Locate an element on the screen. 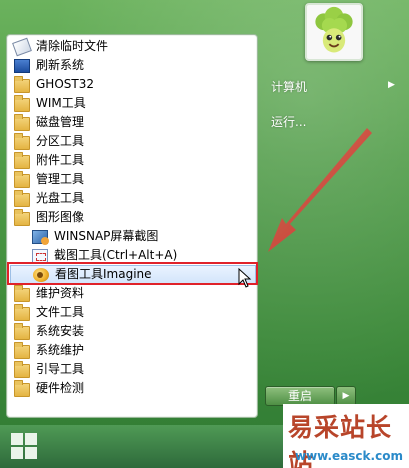 The width and height of the screenshot is (409, 468). menu-item-graphics: 图形图像 is located at coordinates (133, 217).